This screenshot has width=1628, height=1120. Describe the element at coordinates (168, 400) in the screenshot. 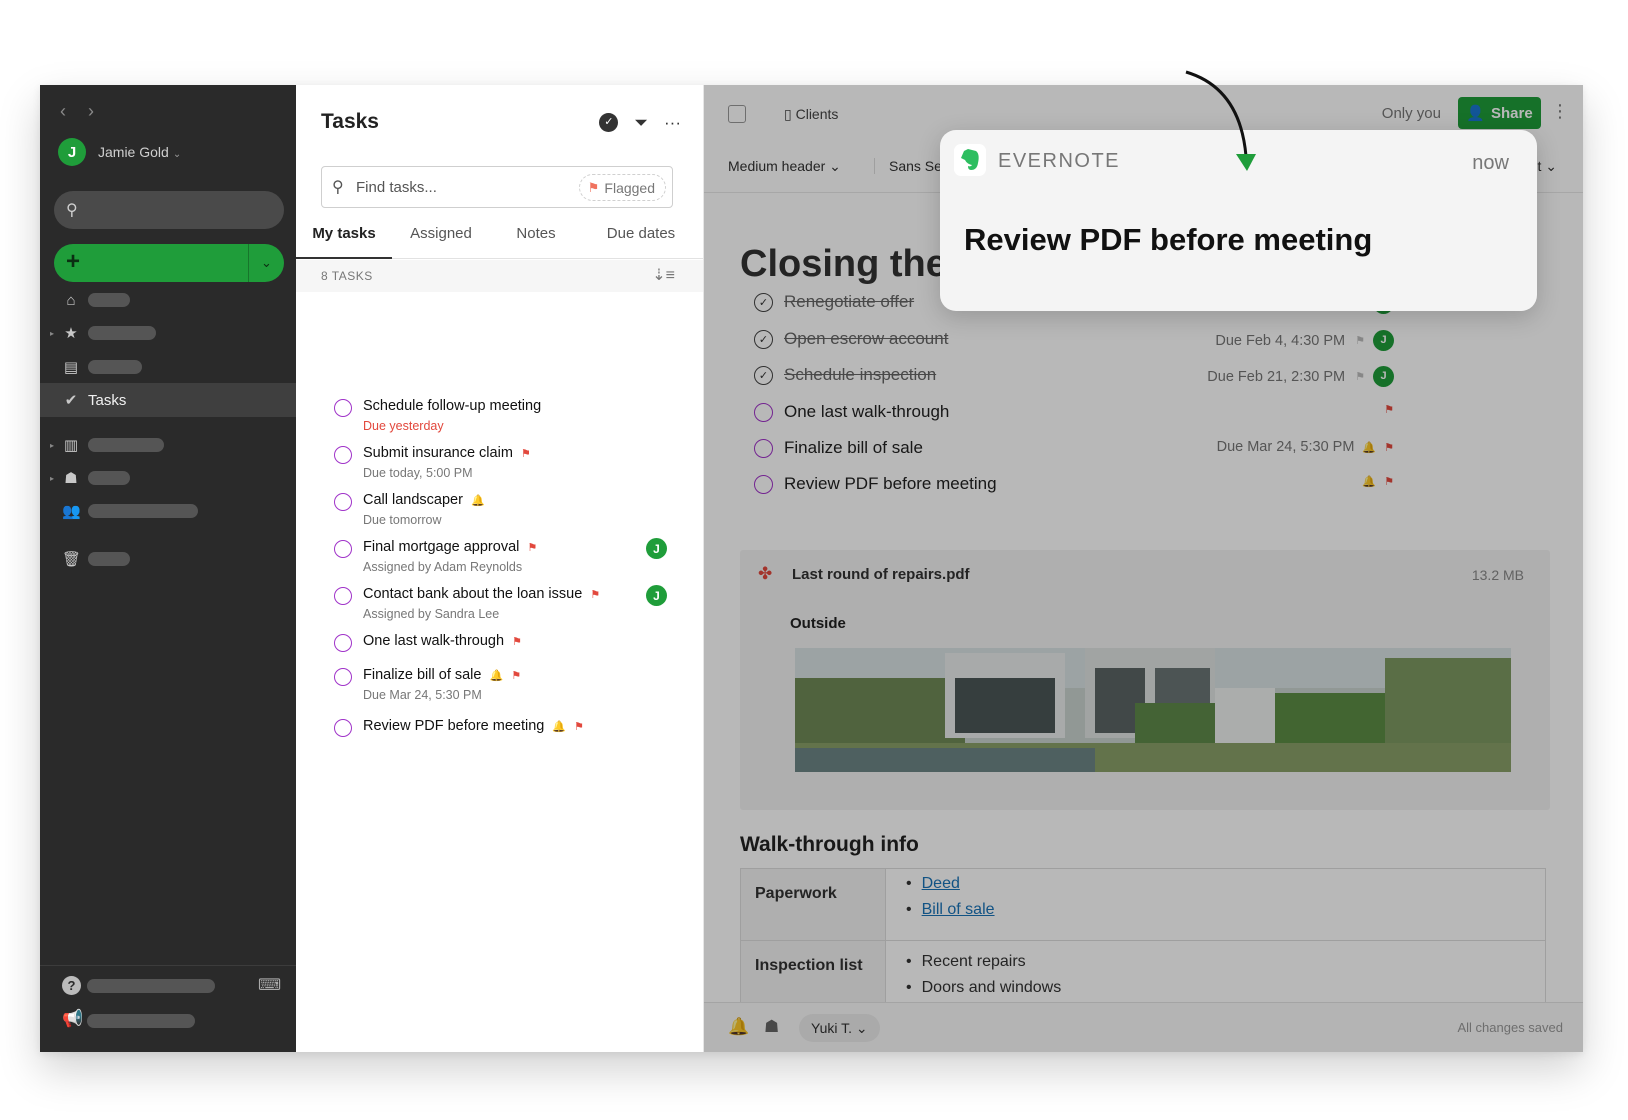

I see `sidebar-item-tasks: ✔ Tasks` at that location.